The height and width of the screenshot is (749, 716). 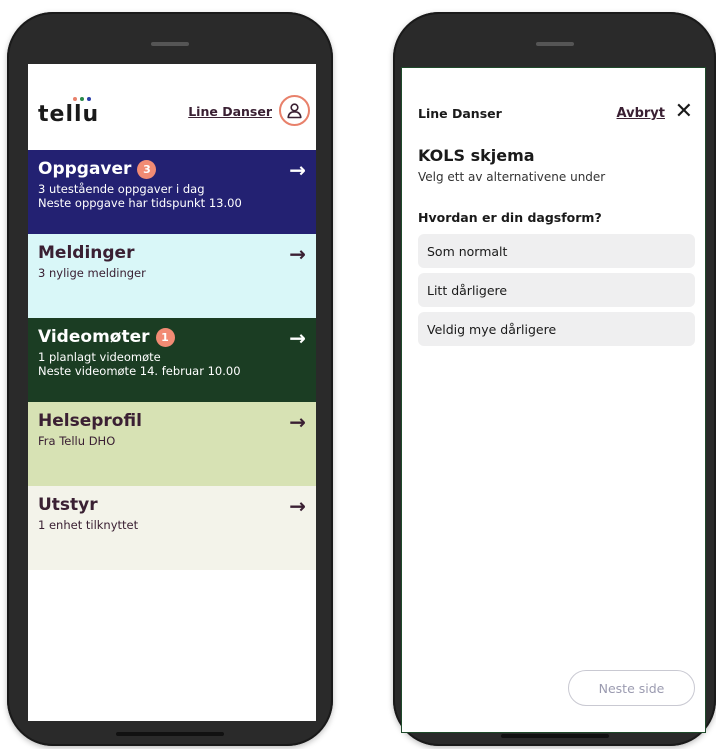 I want to click on card-meldinger: Meldinger 3 nylige meldinger →, so click(x=172, y=276).